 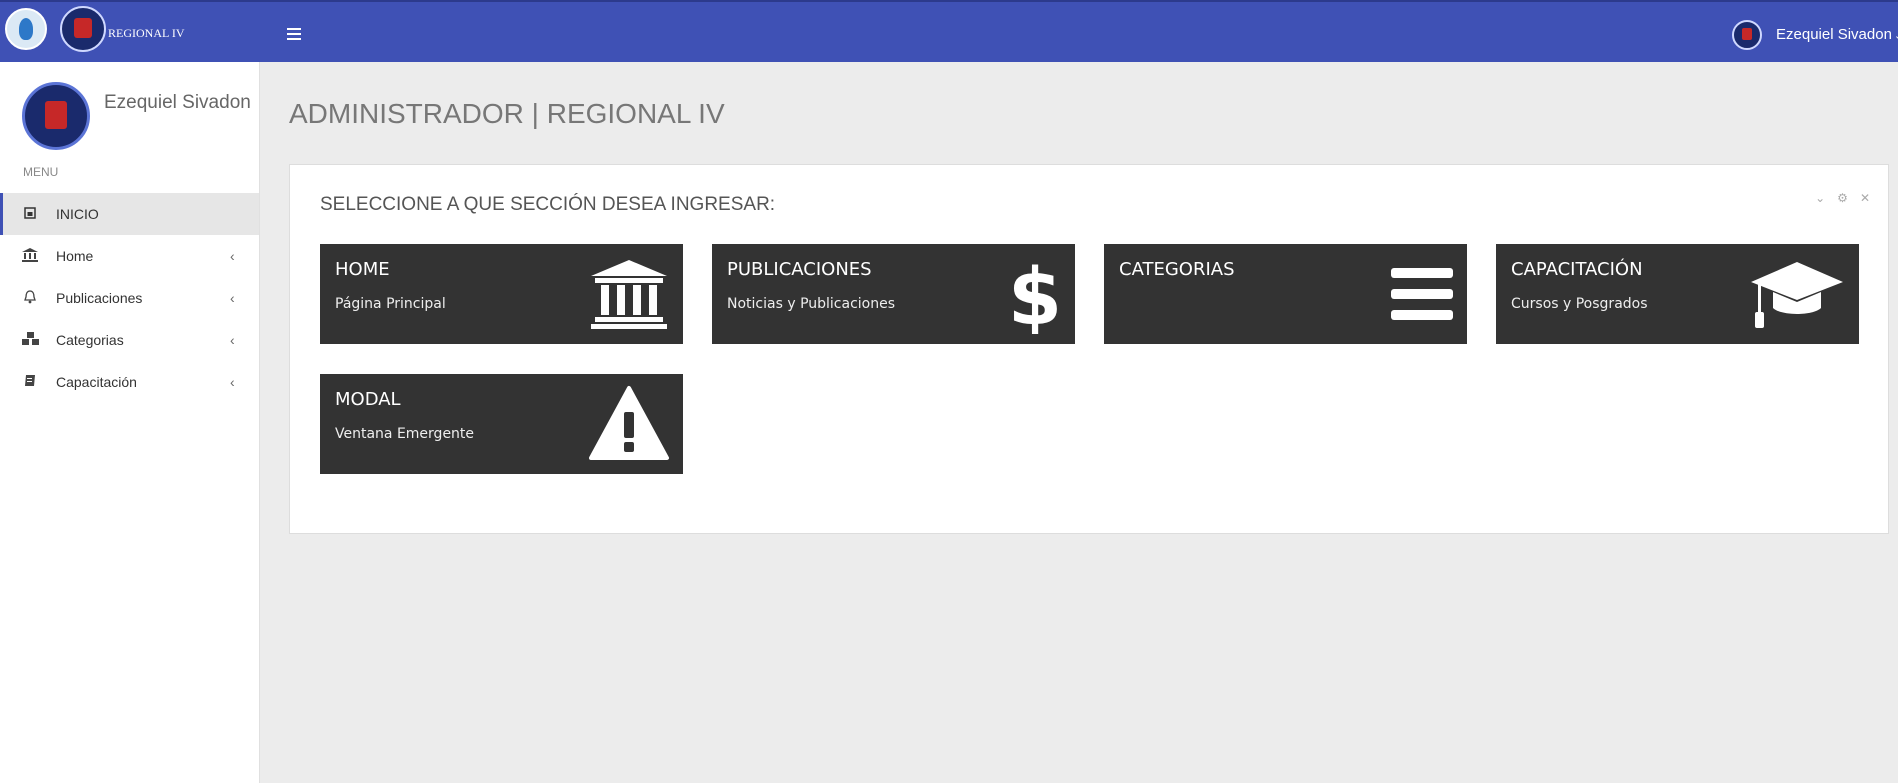 What do you see at coordinates (501, 424) in the screenshot?
I see `tile-modal: MODAL Ventana Emergente` at bounding box center [501, 424].